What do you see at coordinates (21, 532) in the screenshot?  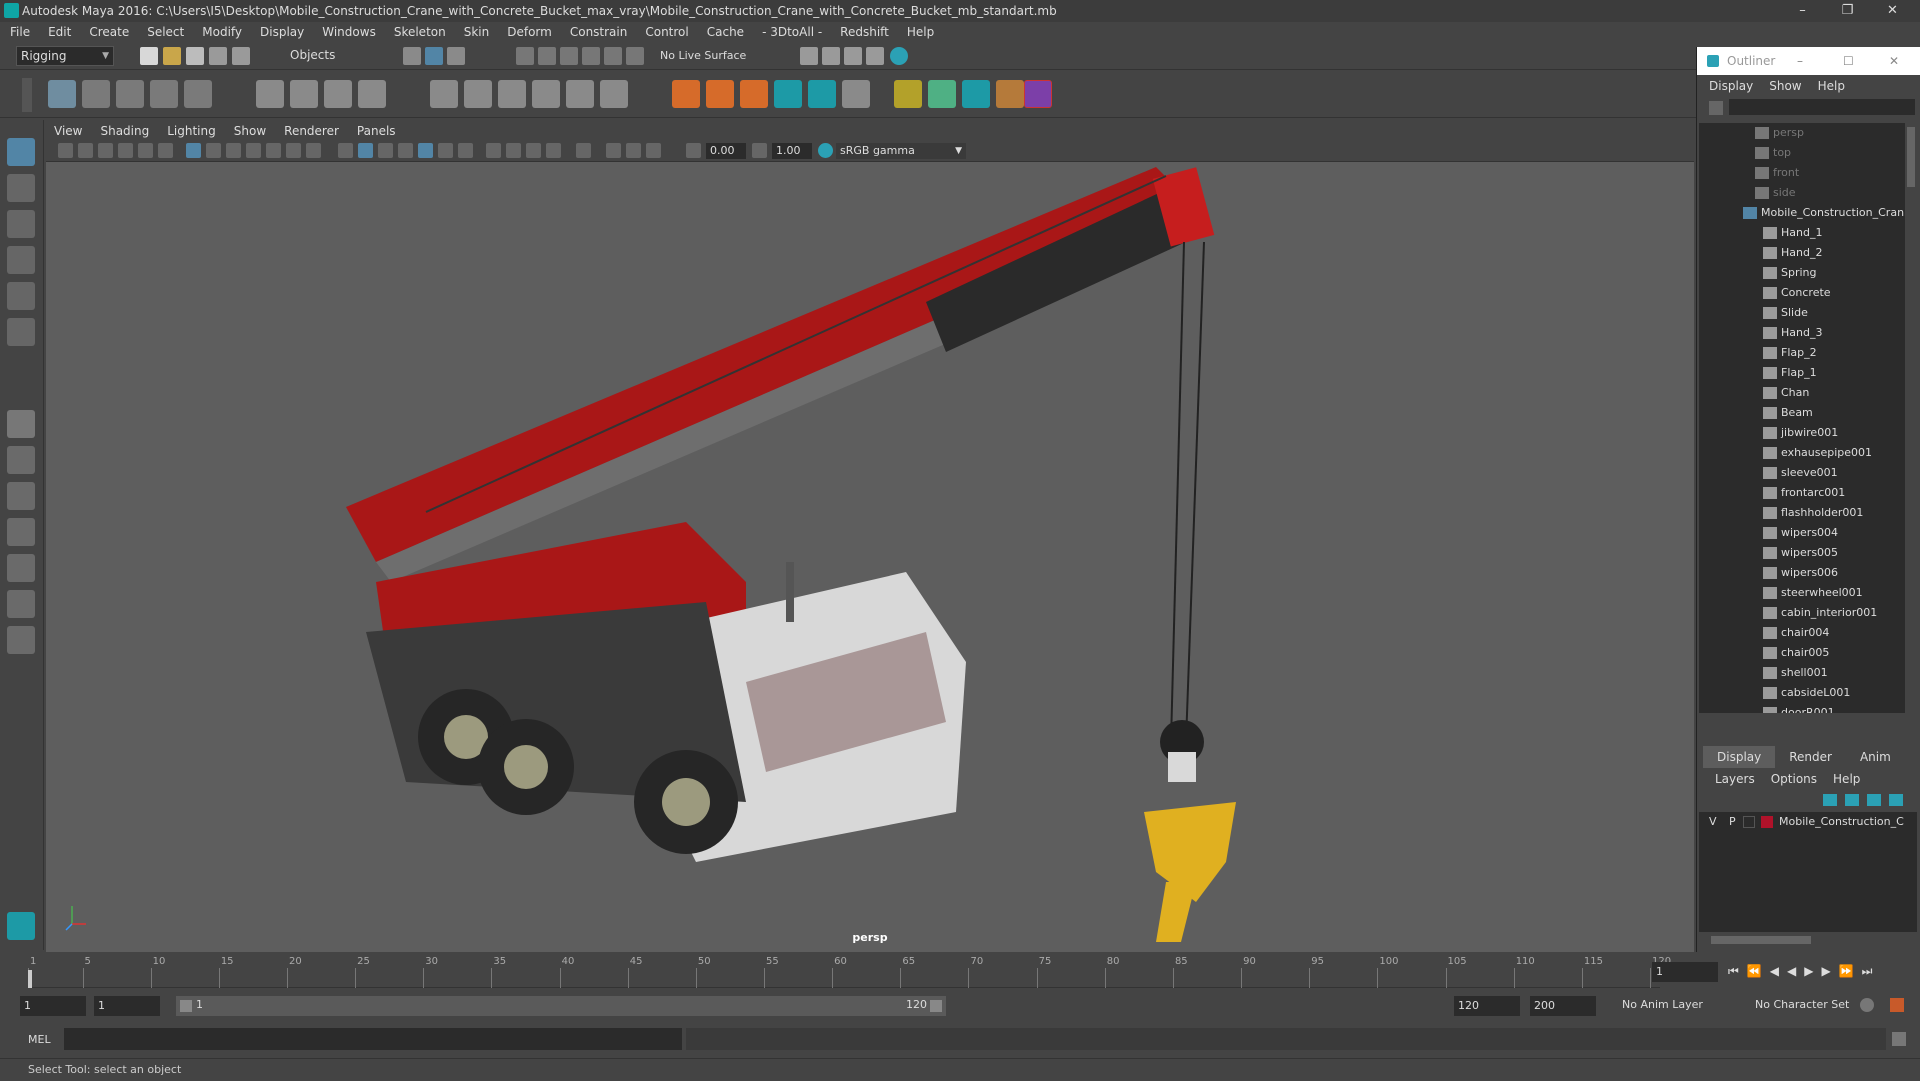 I see `persp-graph-icon` at bounding box center [21, 532].